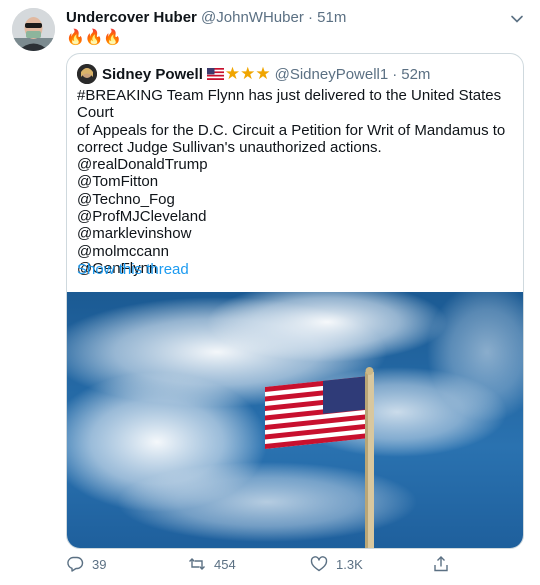 This screenshot has height=585, width=540. Describe the element at coordinates (87, 74) in the screenshot. I see `quoted-avatar` at that location.